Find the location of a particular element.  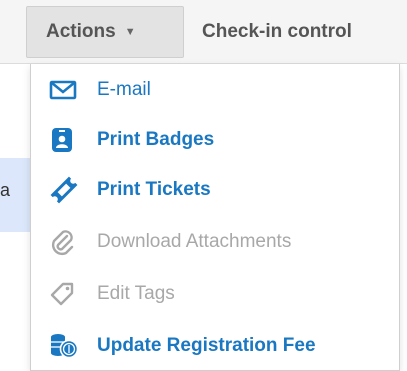

background-row-text: a is located at coordinates (5, 190).